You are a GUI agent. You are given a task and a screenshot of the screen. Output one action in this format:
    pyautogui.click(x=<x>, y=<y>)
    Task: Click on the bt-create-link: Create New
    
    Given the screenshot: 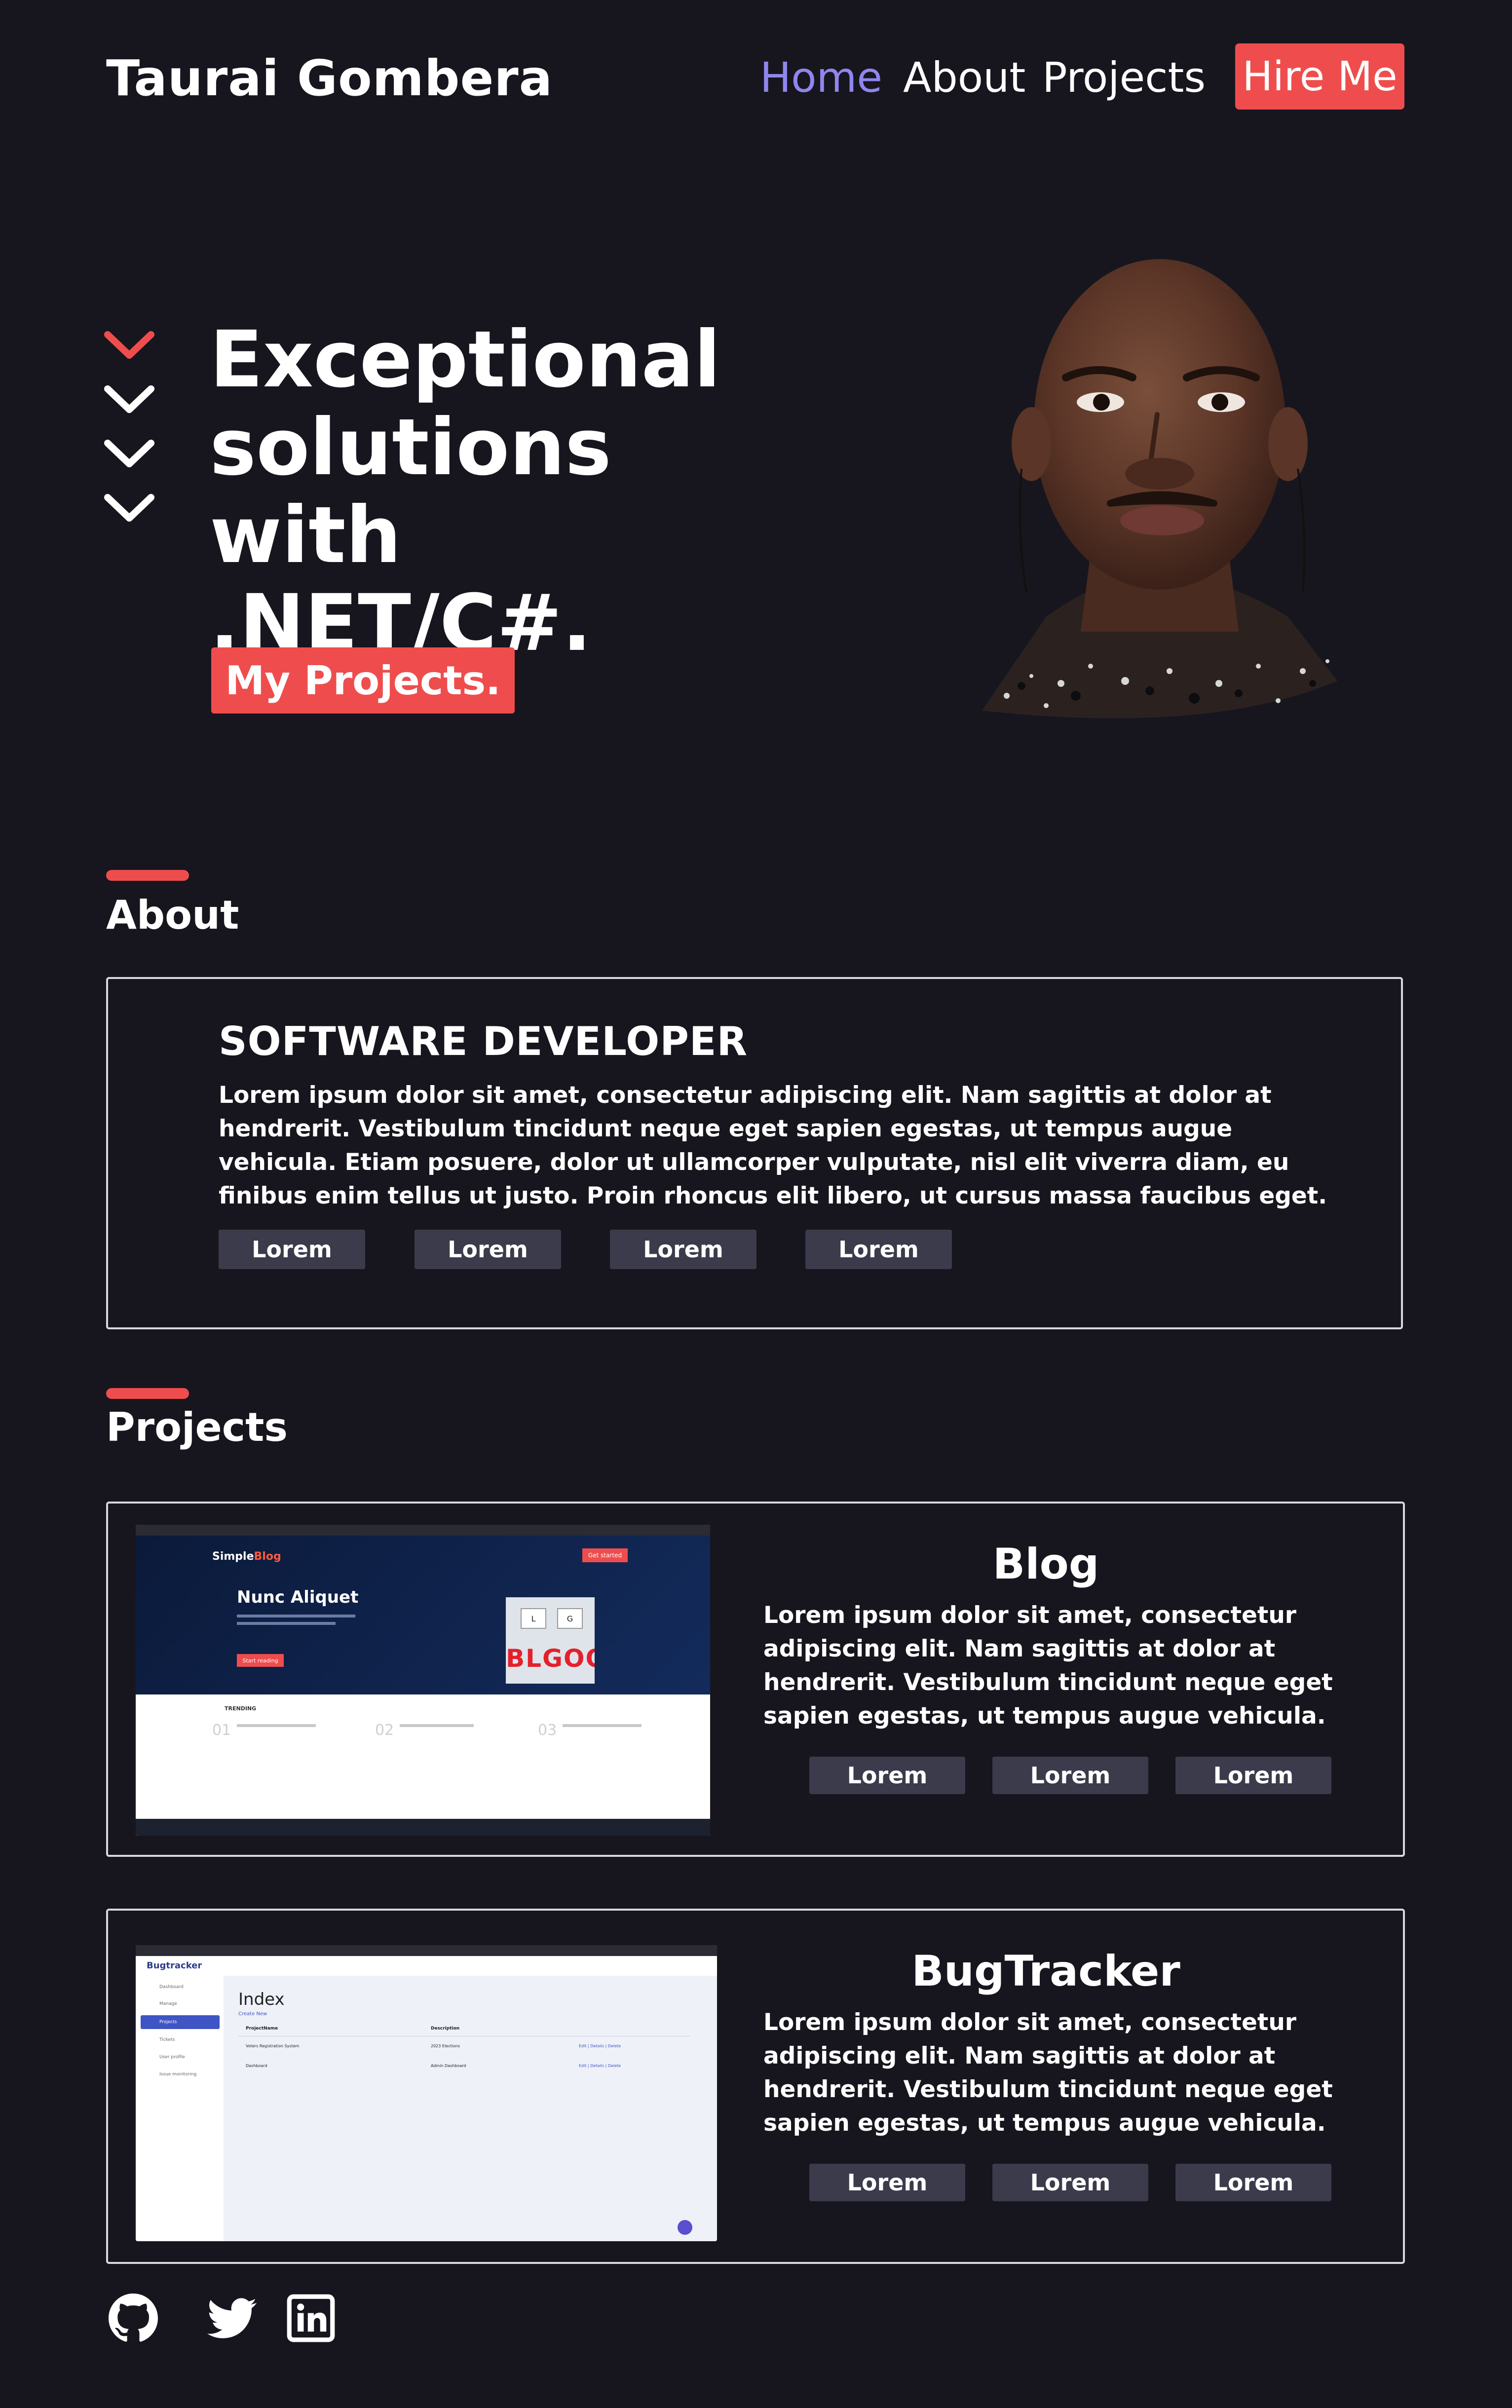 What is the action you would take?
    pyautogui.click(x=252, y=2014)
    